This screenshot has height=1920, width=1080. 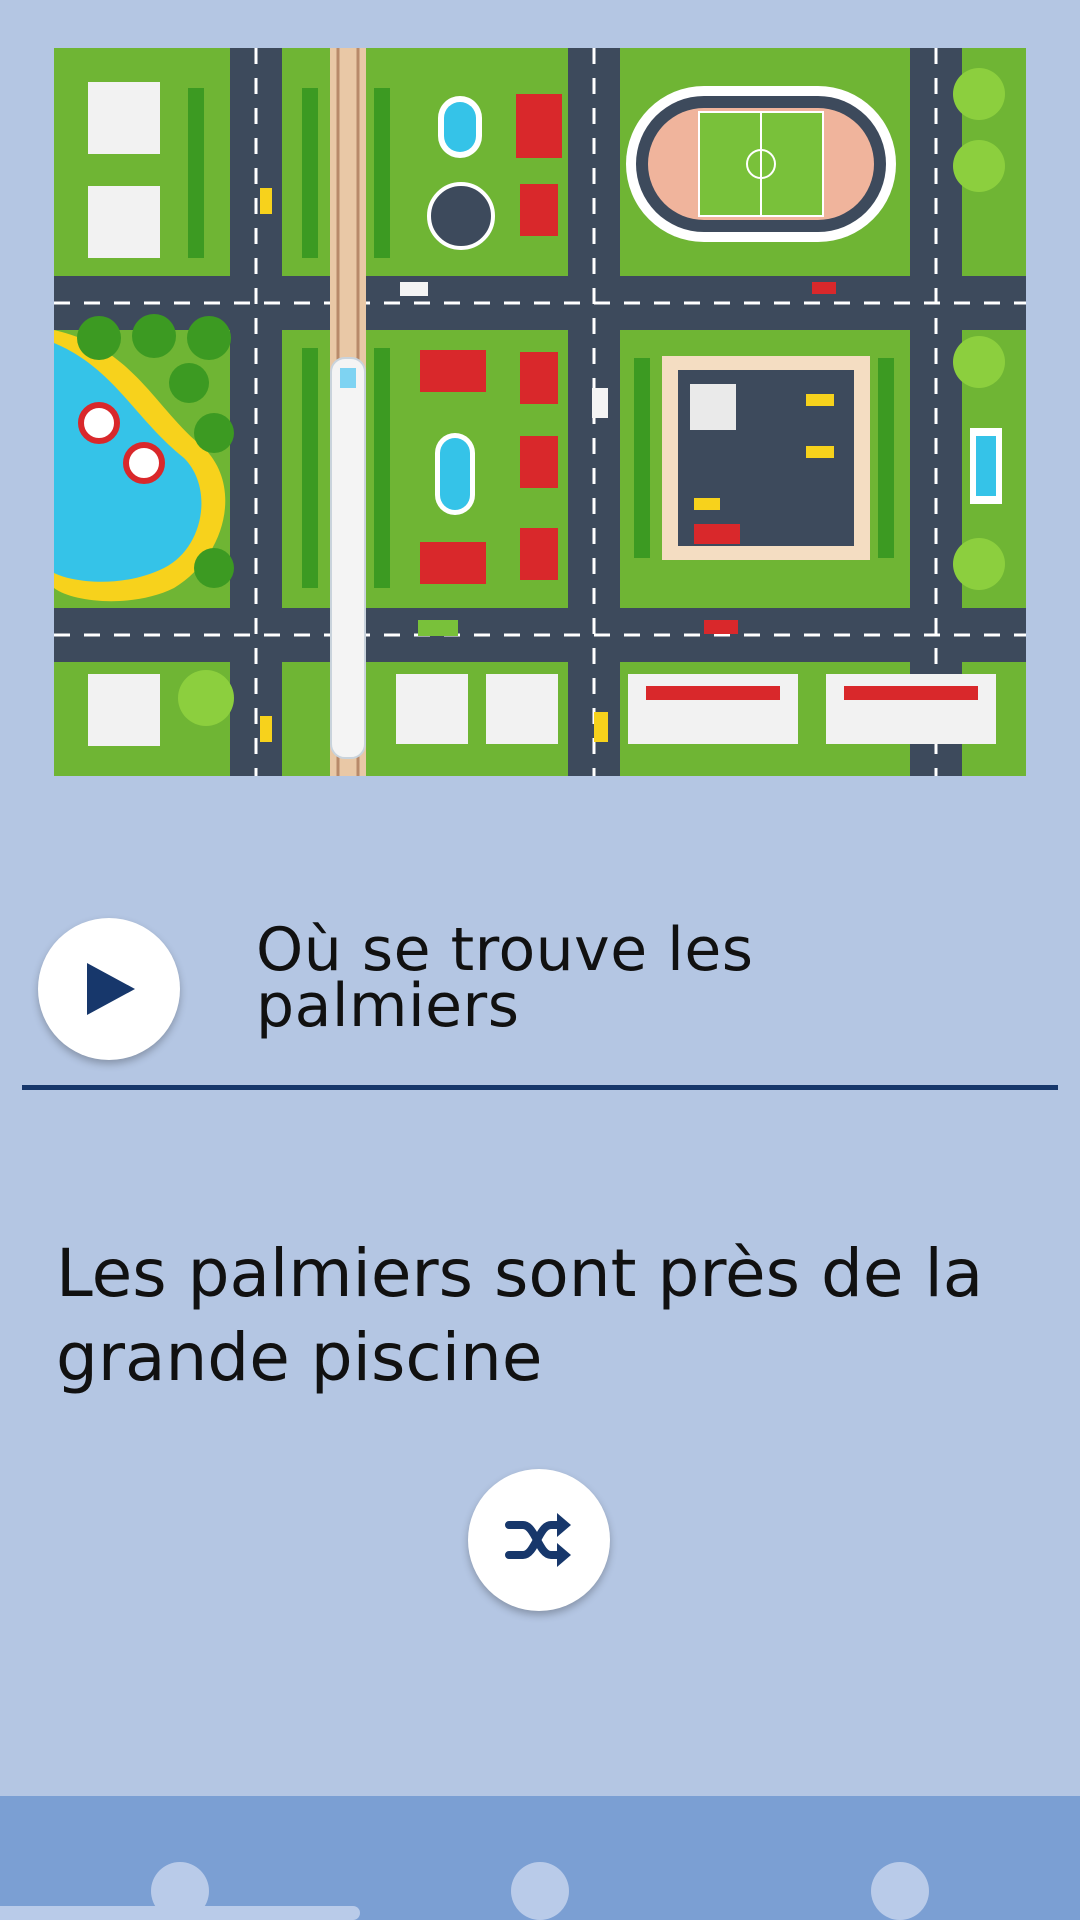 I want to click on bottom-navigation, so click(x=540, y=1858).